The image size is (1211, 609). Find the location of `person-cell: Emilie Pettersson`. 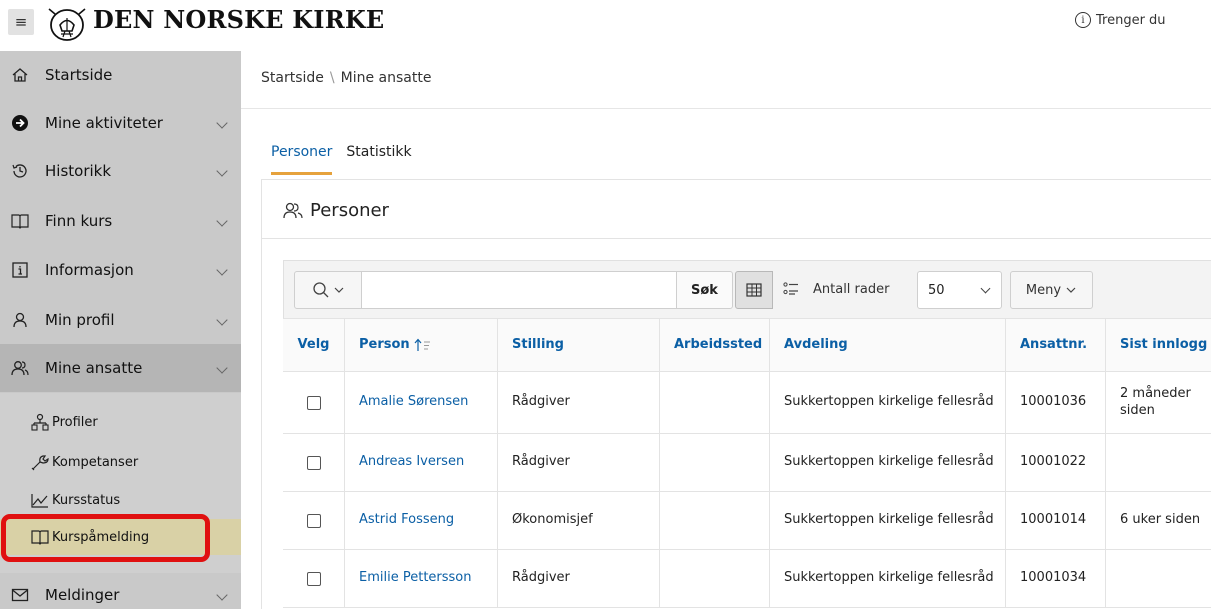

person-cell: Emilie Pettersson is located at coordinates (421, 578).